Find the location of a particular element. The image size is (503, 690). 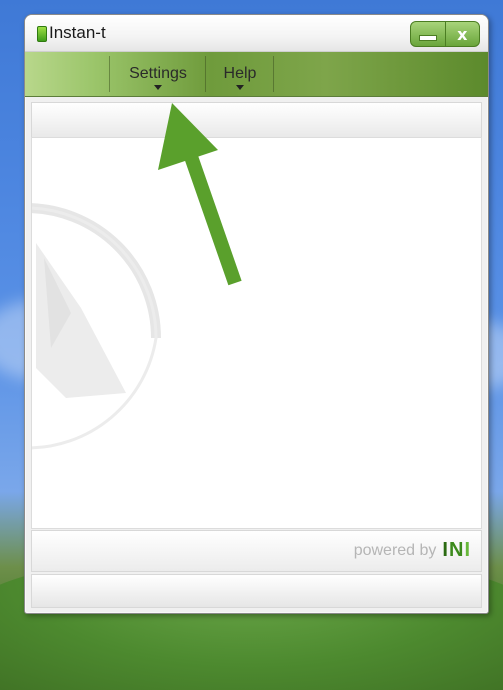

toolbar-strip is located at coordinates (256, 120).